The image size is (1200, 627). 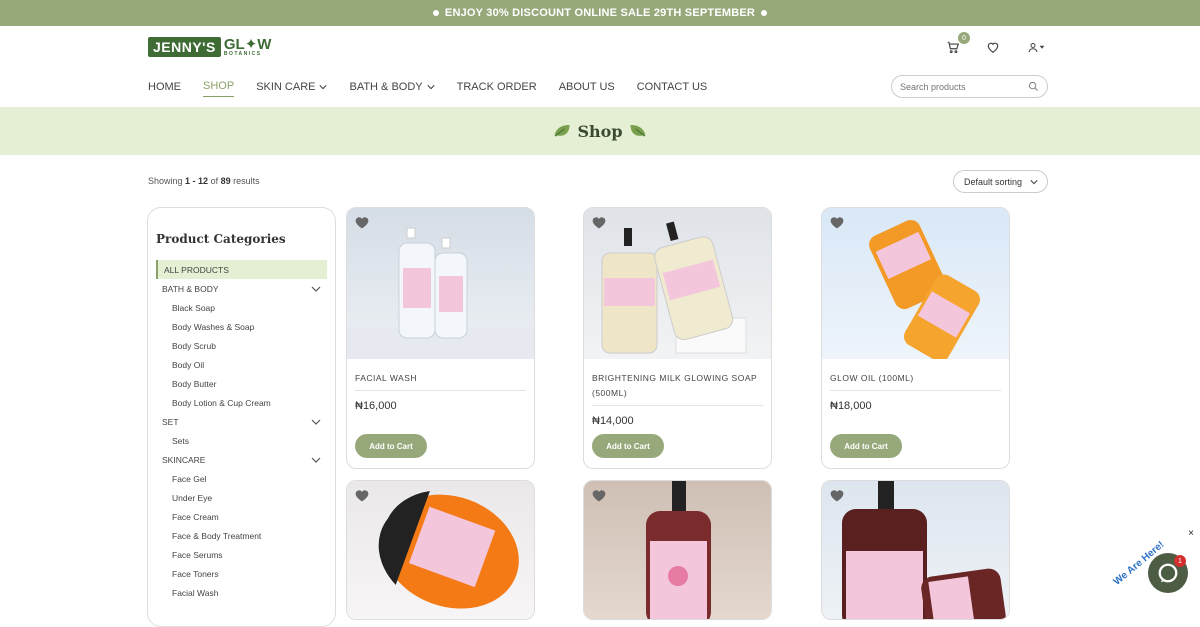 What do you see at coordinates (196, 181) in the screenshot?
I see `results-range: 1 - 12` at bounding box center [196, 181].